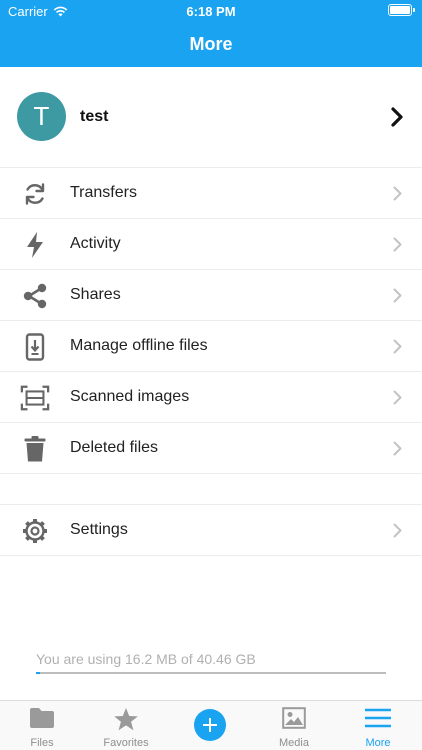 This screenshot has width=422, height=750. I want to click on battery-icon, so click(401, 10).